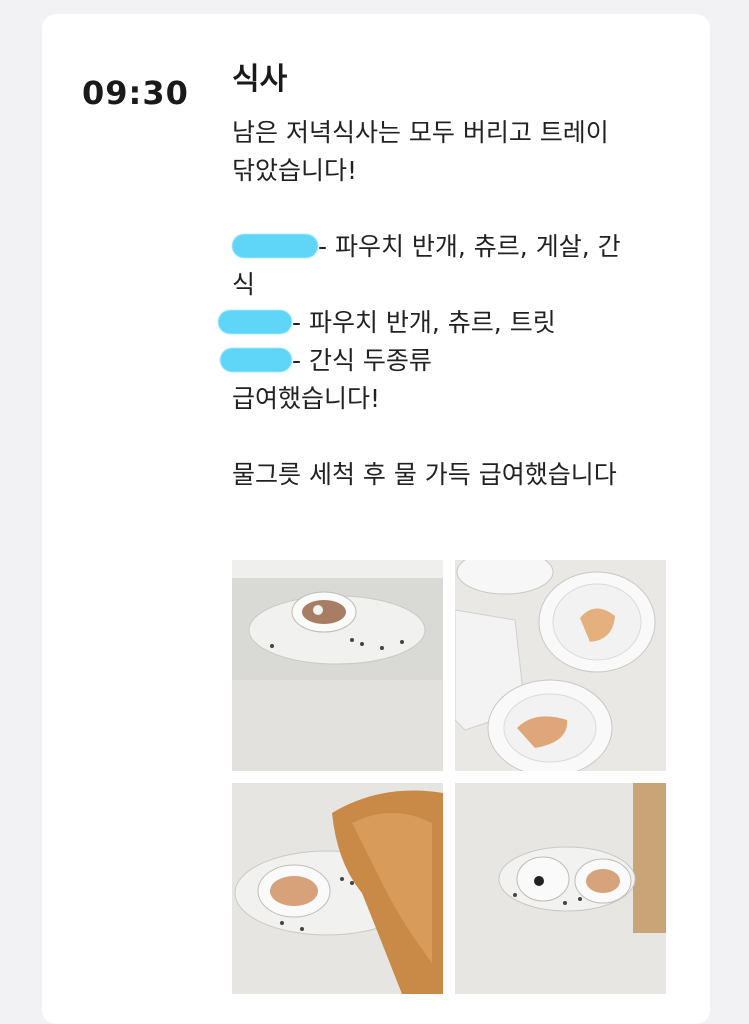  I want to click on entry-line-with-redaction: - 파우치 반개, 츄르, 게살, 간, so click(467, 247).